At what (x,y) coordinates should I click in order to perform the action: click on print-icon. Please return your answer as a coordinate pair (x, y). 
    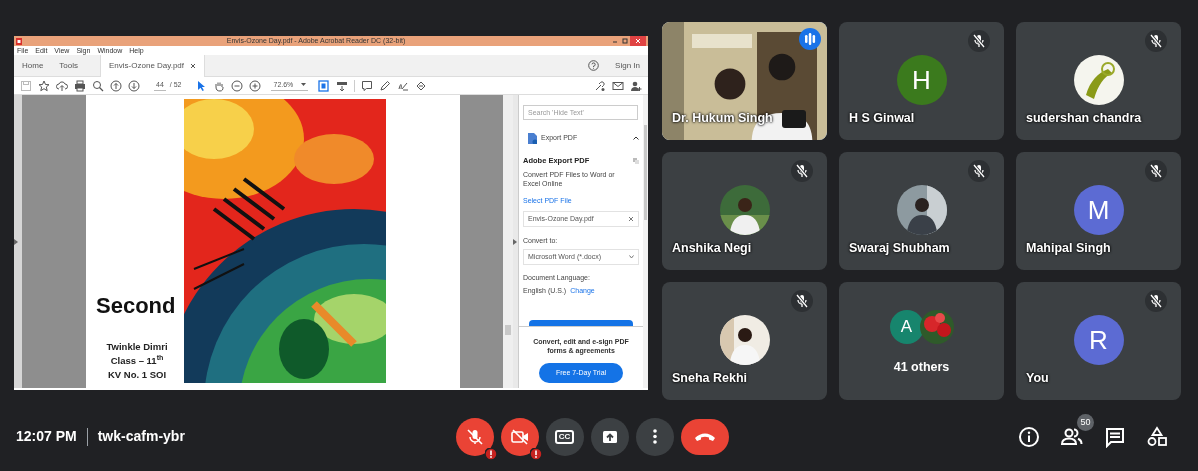
    Looking at the image, I should click on (80, 85).